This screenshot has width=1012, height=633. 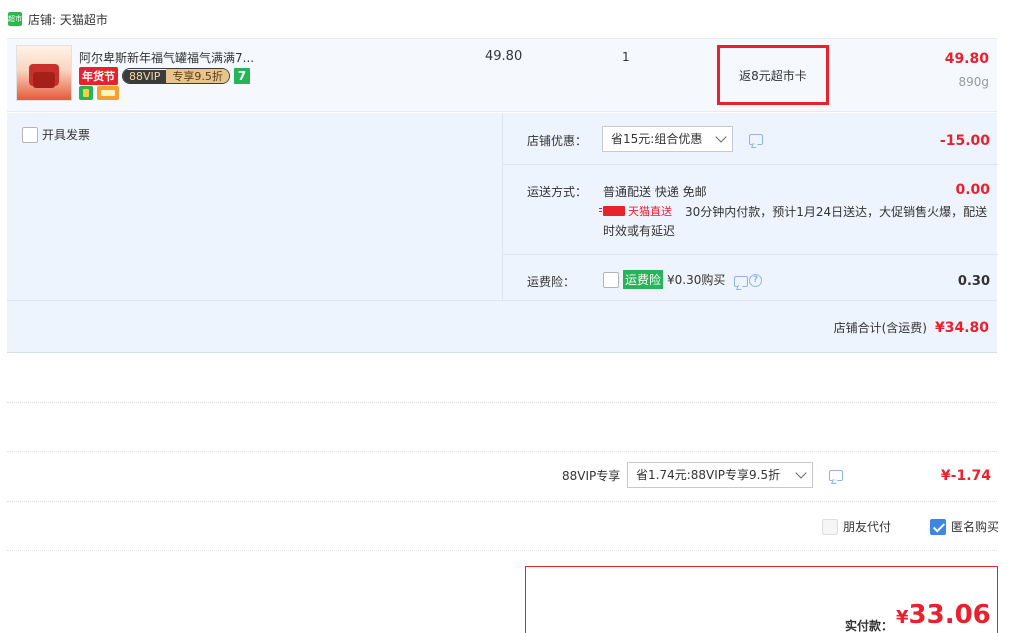 I want to click on vip-discount-selected: 省1.74元:88VIP专享9.5折, so click(x=708, y=475).